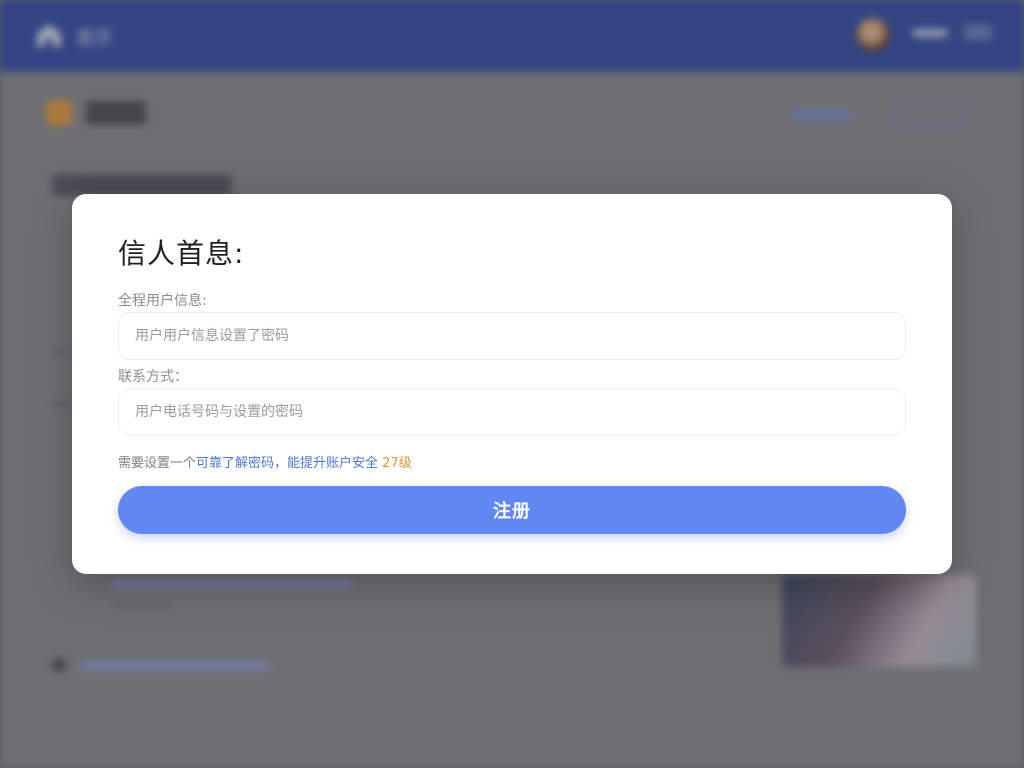  What do you see at coordinates (512, 510) in the screenshot?
I see `register-button: 注册` at bounding box center [512, 510].